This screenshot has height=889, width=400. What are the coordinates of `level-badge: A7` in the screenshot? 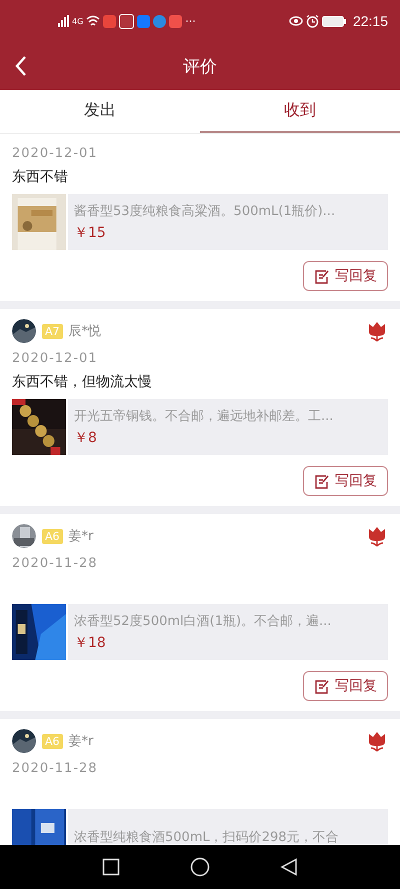 It's located at (52, 331).